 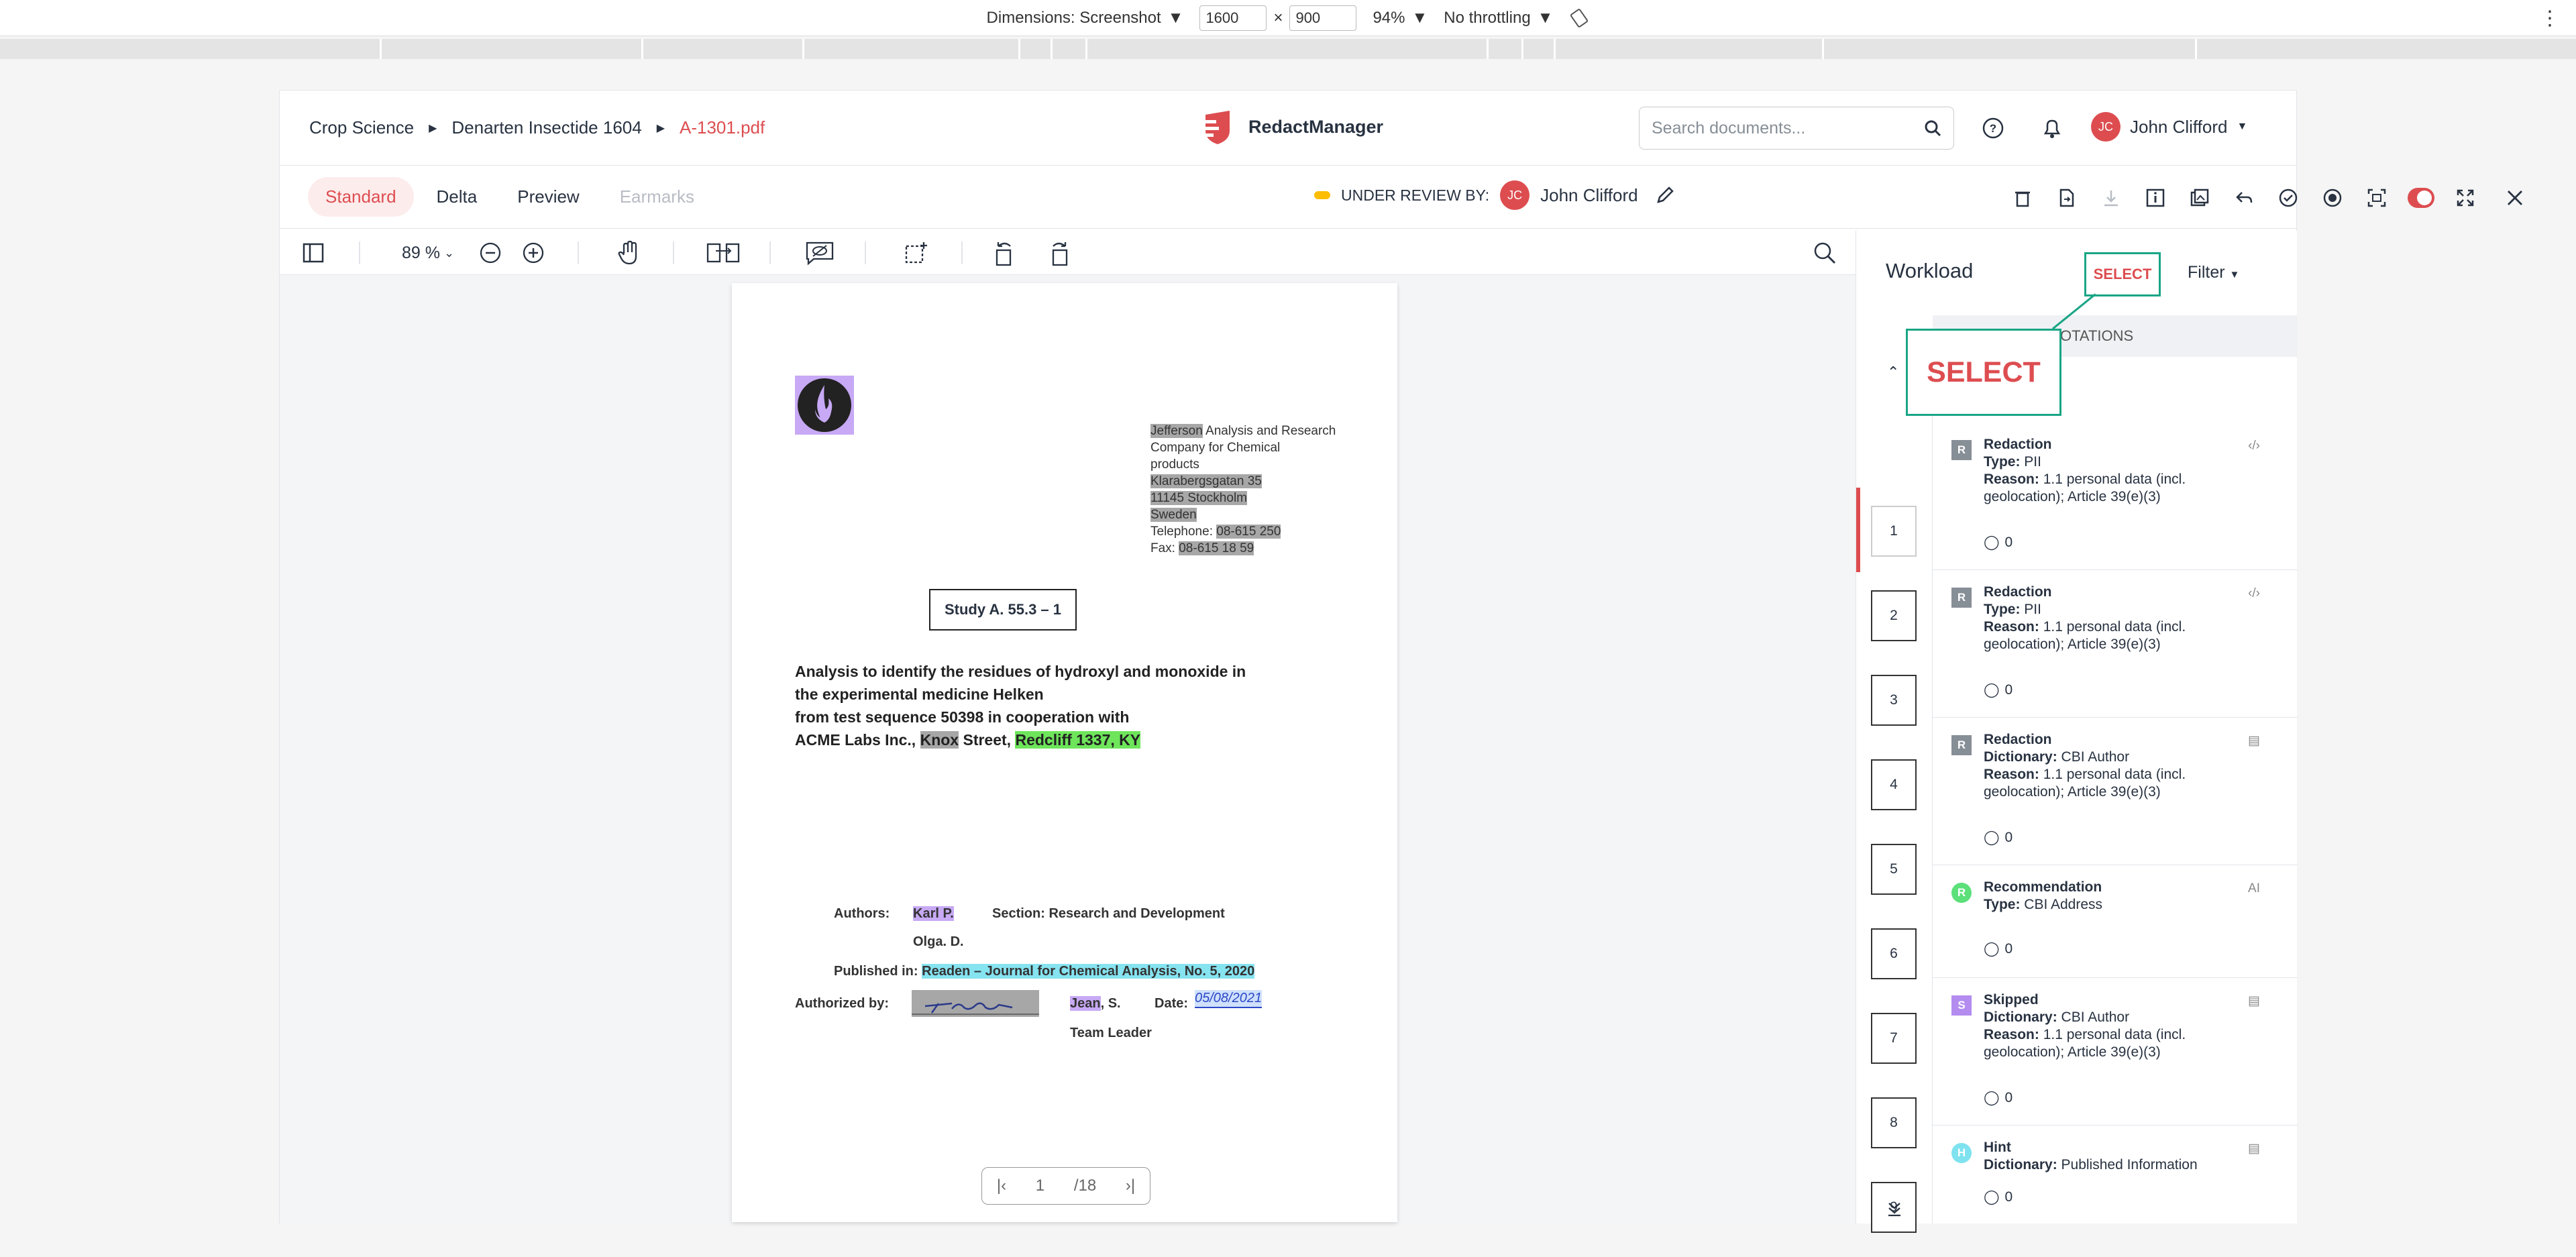 I want to click on signature-redaction, so click(x=975, y=1004).